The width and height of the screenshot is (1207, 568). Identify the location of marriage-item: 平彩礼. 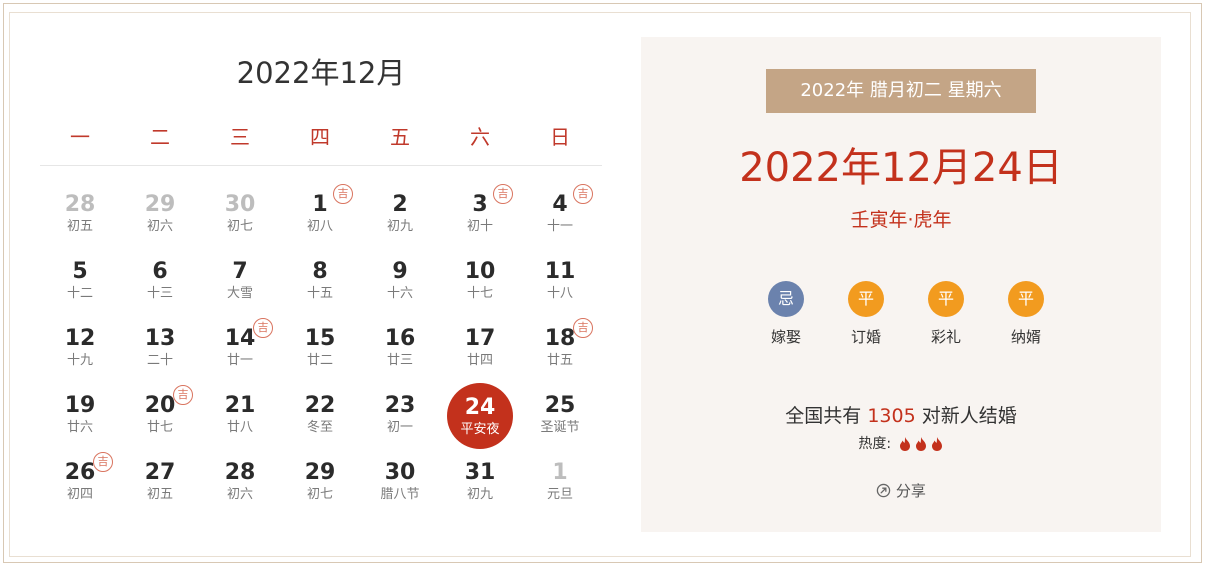
(946, 314).